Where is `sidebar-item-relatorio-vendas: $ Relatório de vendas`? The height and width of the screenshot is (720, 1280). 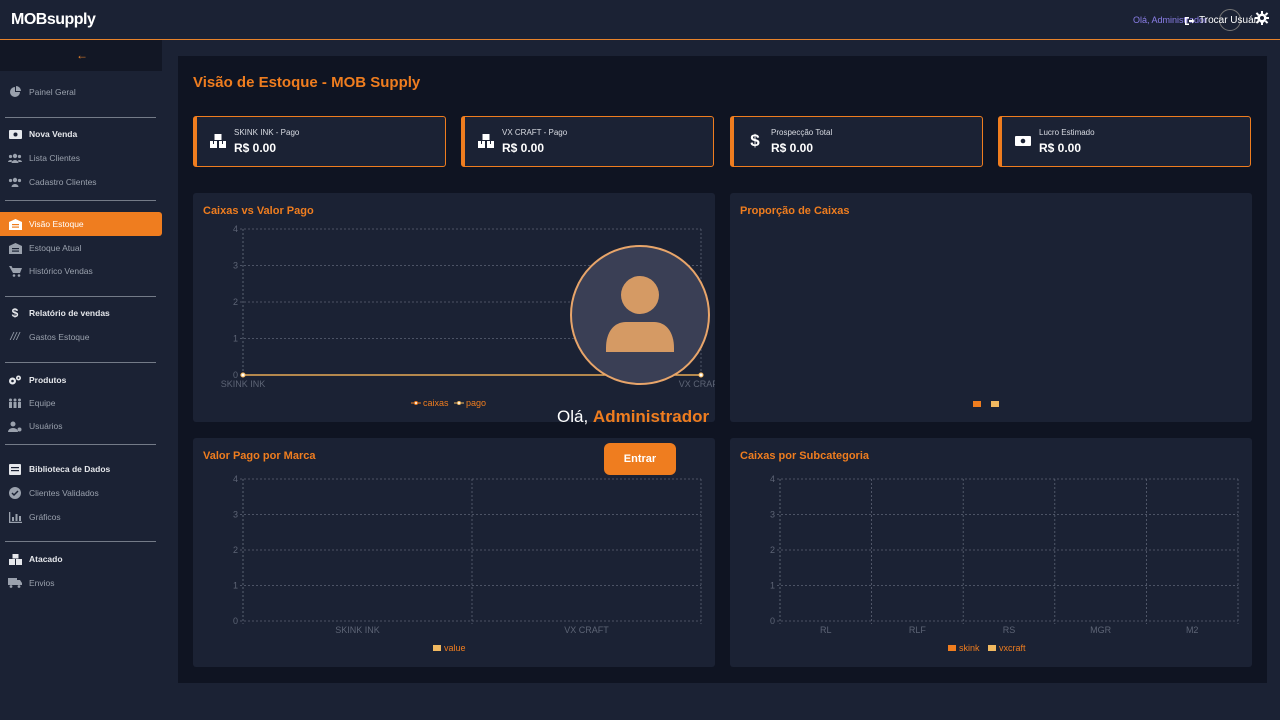 sidebar-item-relatorio-vendas: $ Relatório de vendas is located at coordinates (81, 313).